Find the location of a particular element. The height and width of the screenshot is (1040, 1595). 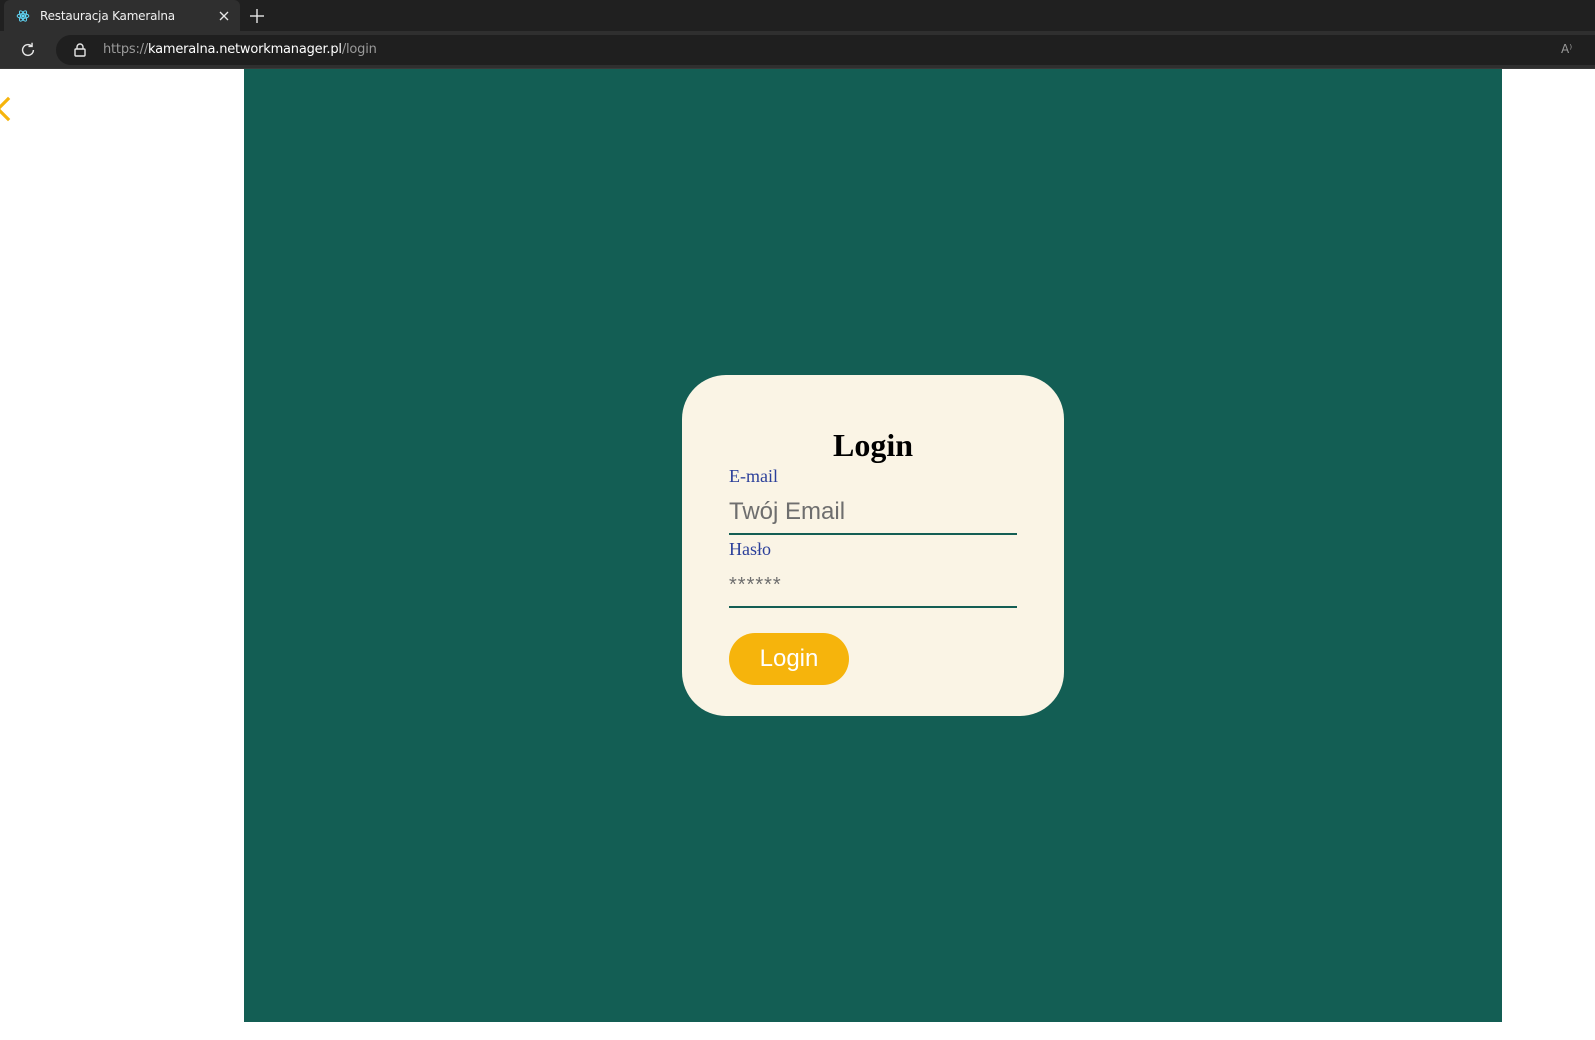

password-label: Hasło is located at coordinates (750, 549).